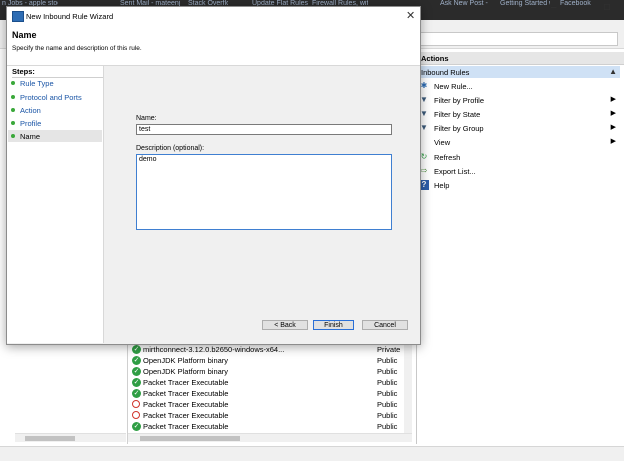  What do you see at coordinates (285, 325) in the screenshot?
I see `back-button: < Back` at bounding box center [285, 325].